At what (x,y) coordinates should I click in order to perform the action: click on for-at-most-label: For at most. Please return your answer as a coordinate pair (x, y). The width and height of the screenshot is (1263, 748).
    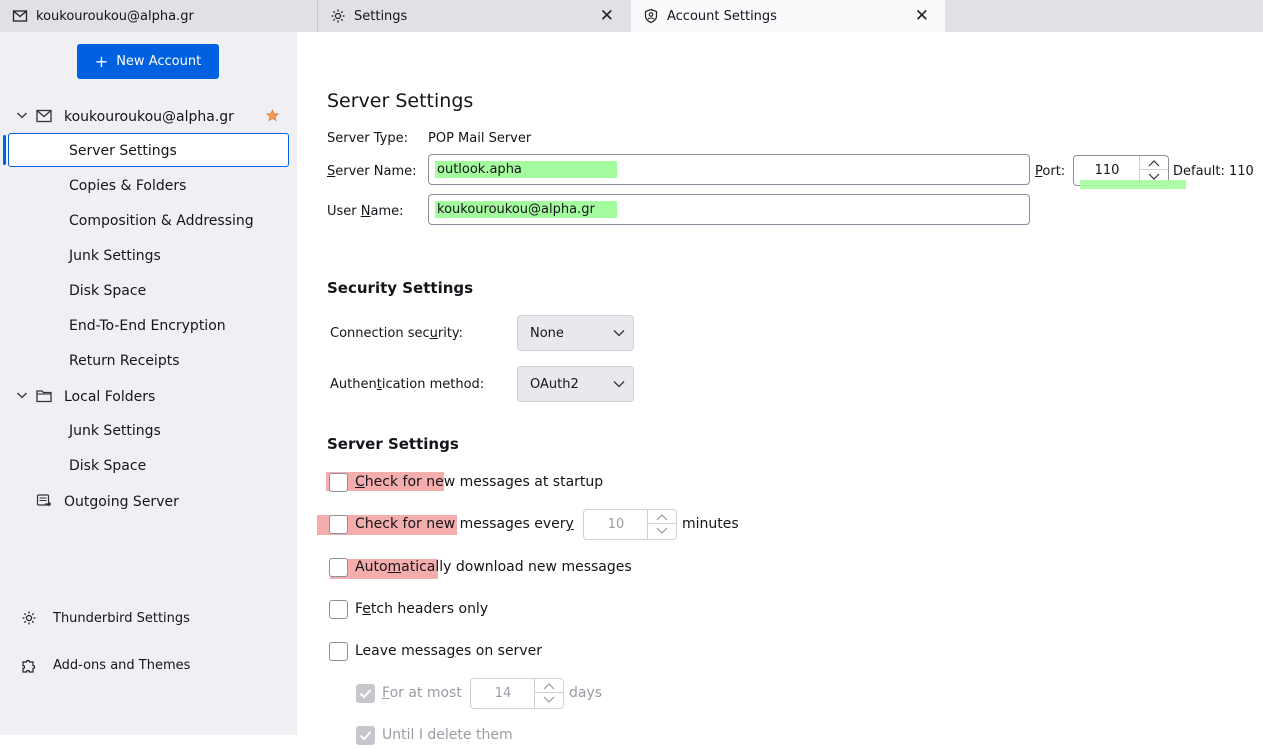
    Looking at the image, I should click on (422, 693).